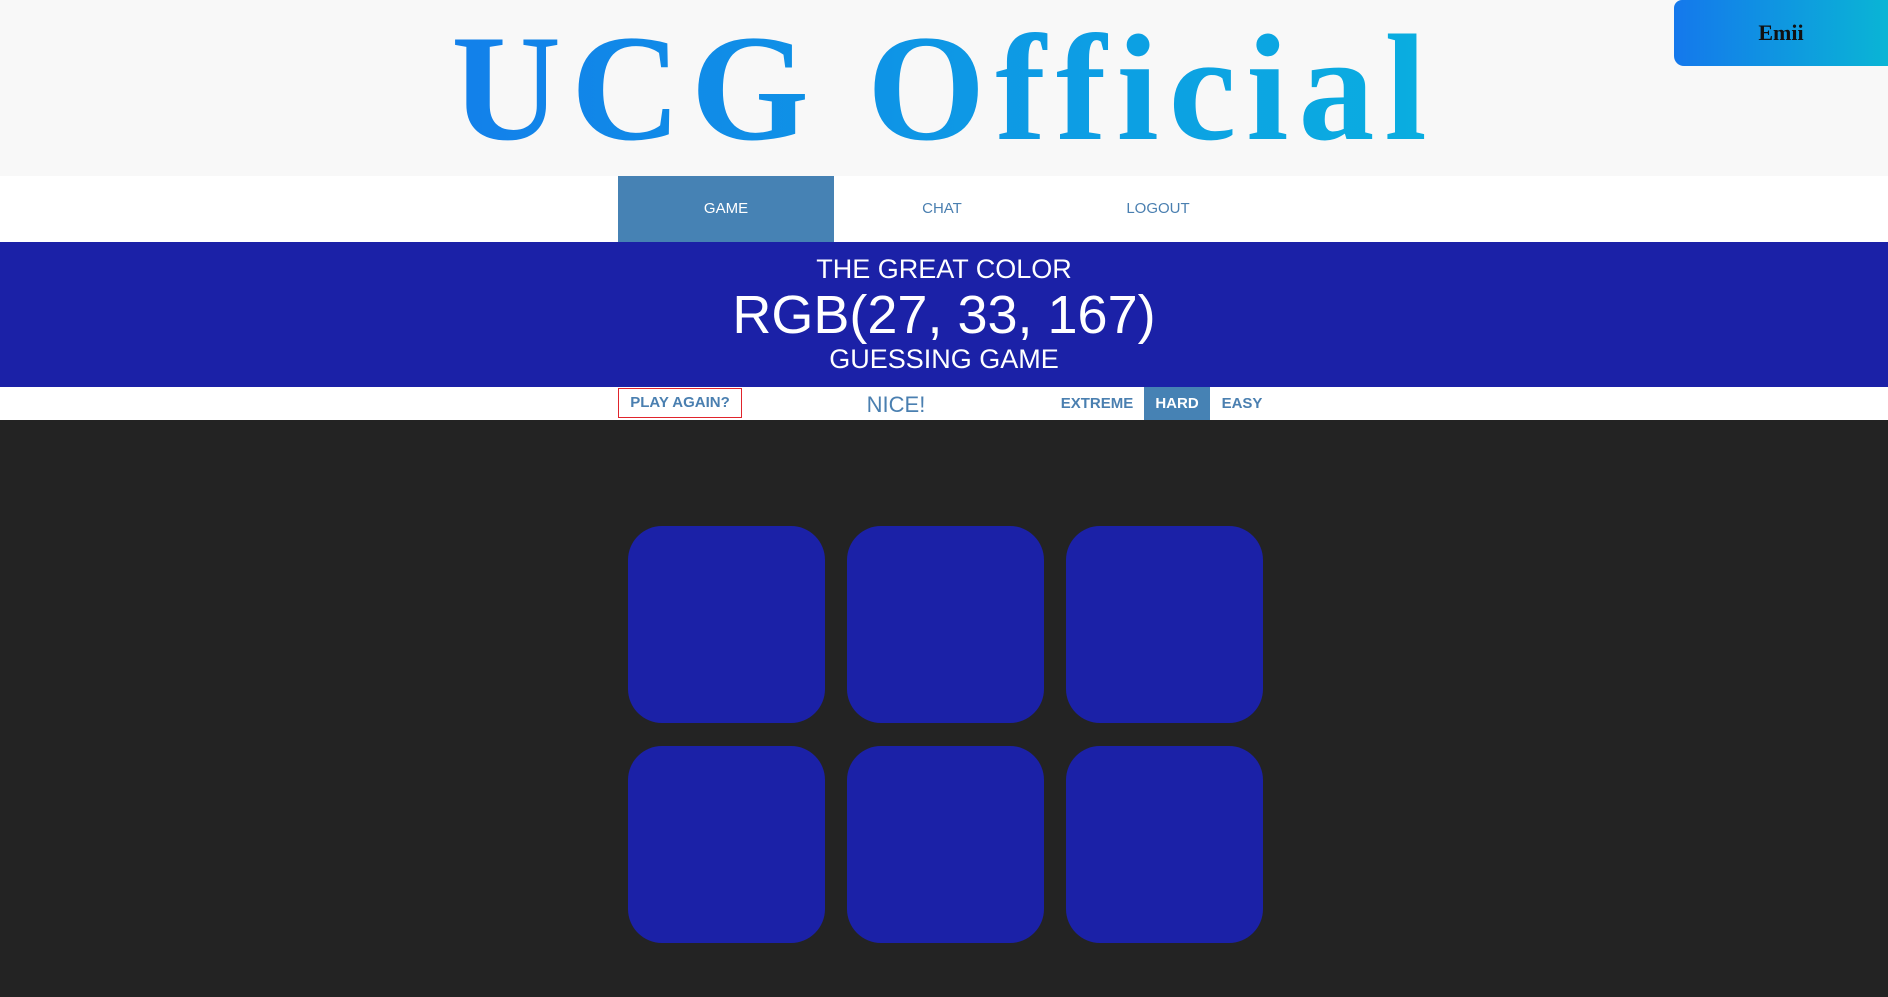 The width and height of the screenshot is (1888, 997). I want to click on nav-chat: CHAT, so click(942, 209).